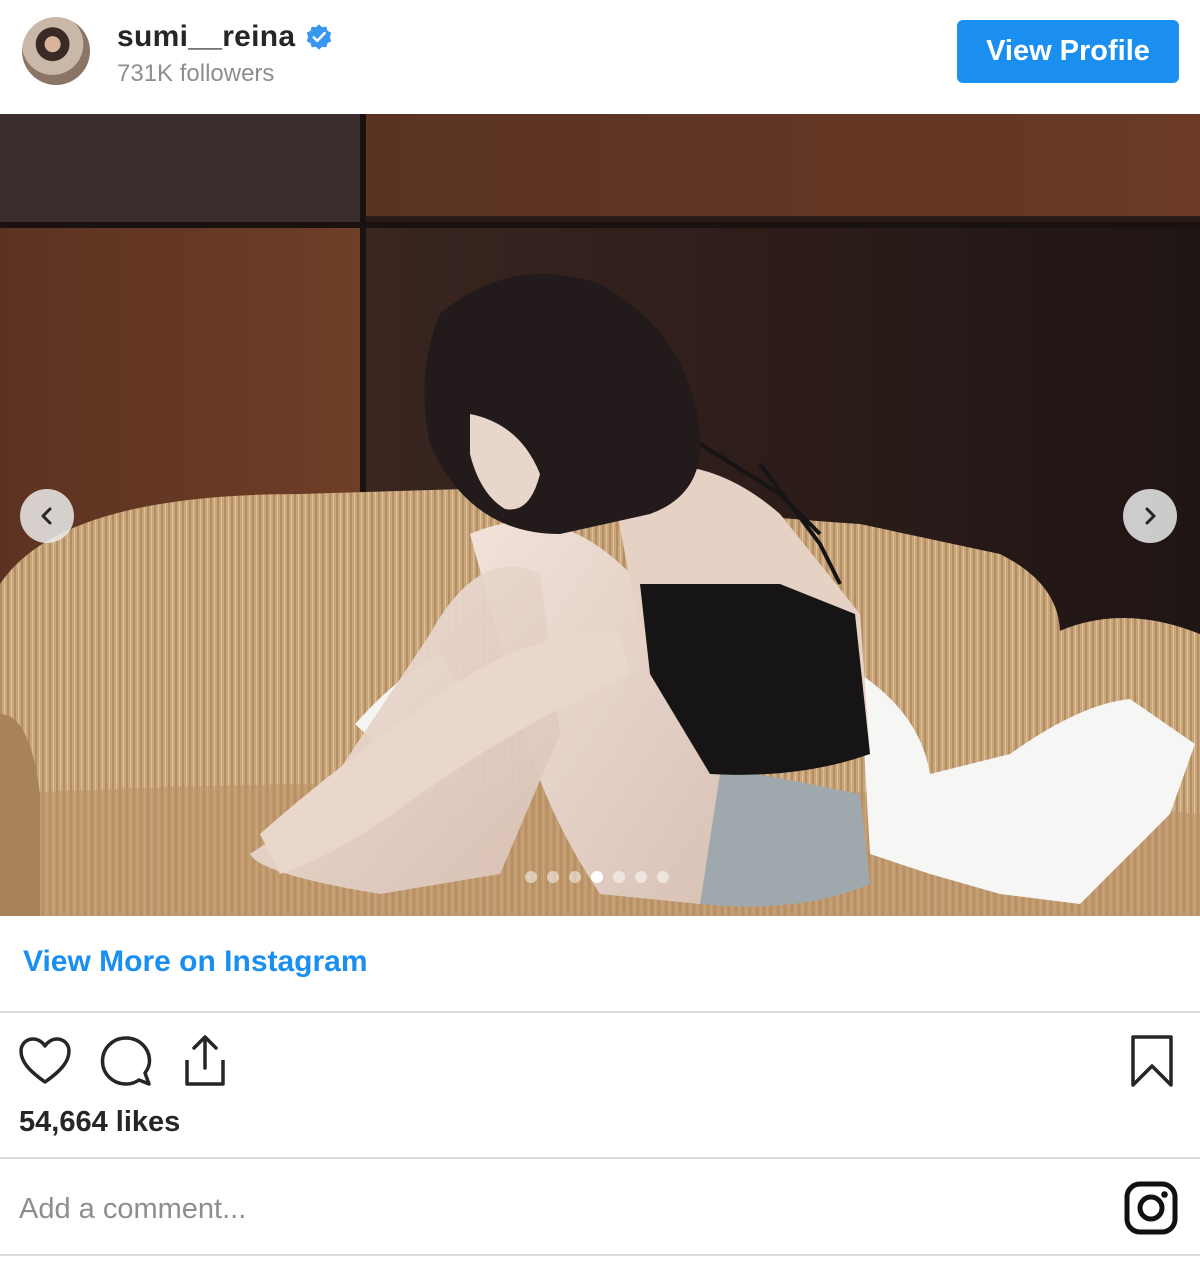 The height and width of the screenshot is (1261, 1200). I want to click on avatar, so click(56, 51).